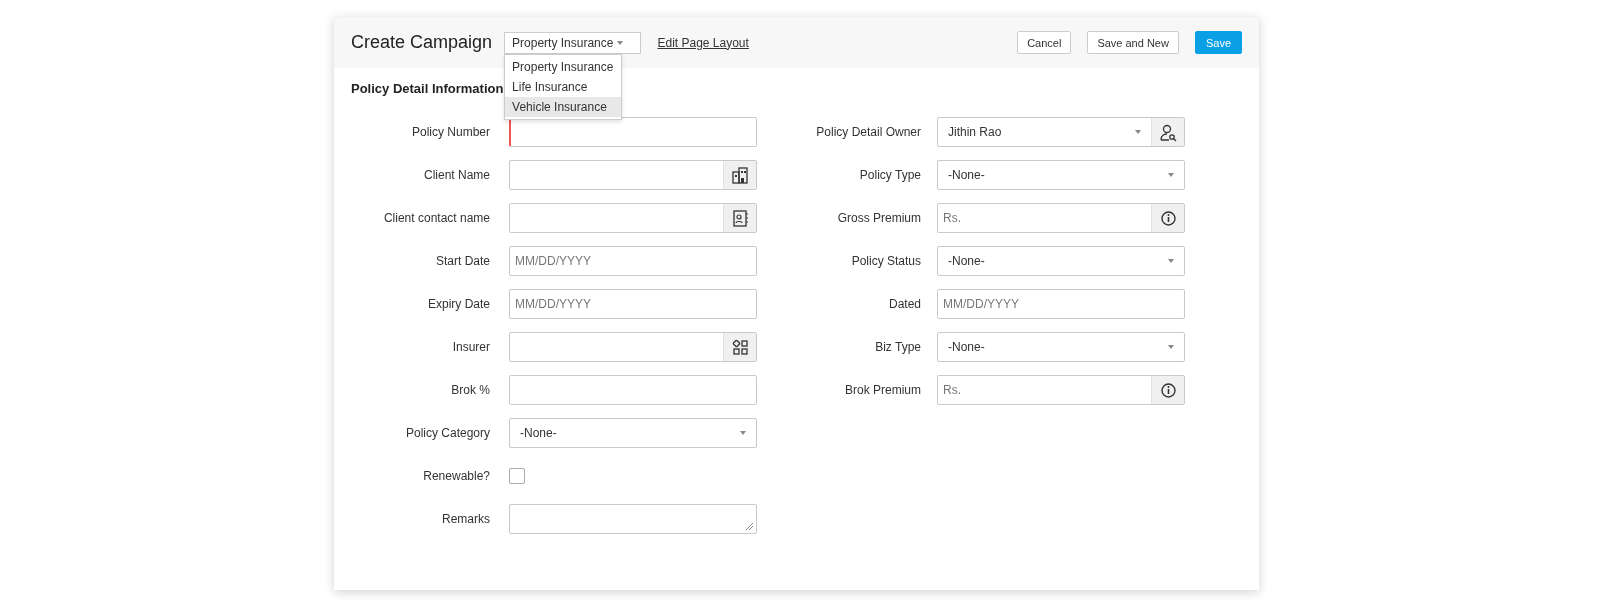 The height and width of the screenshot is (606, 1600). Describe the element at coordinates (703, 42) in the screenshot. I see `edit-layout-link: Edit Page Layout` at that location.